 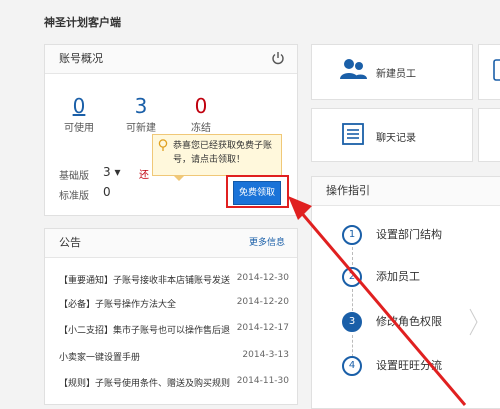 I want to click on quick-action-partial, so click(x=489, y=72).